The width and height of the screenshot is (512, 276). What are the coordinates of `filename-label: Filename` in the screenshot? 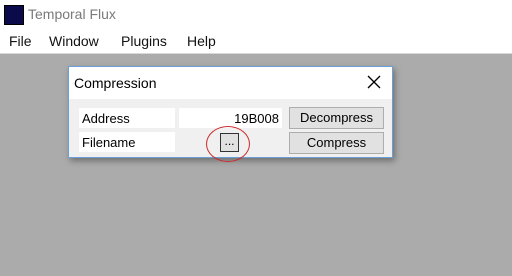 It's located at (127, 142).